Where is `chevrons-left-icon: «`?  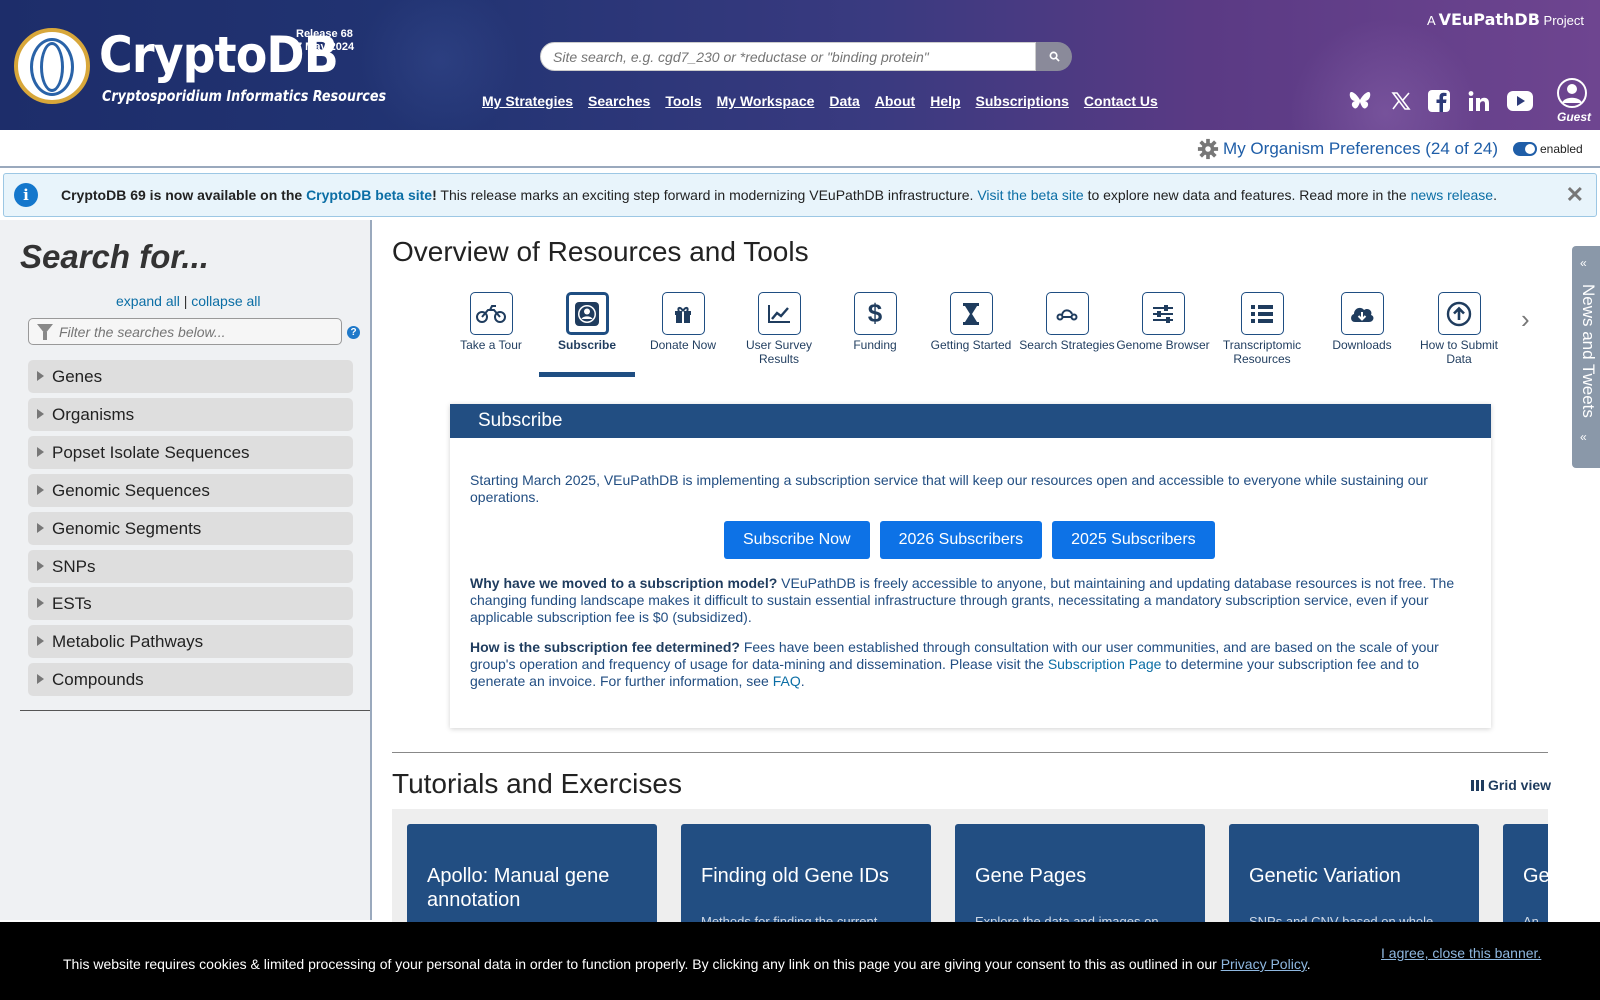
chevrons-left-icon: « is located at coordinates (1583, 437).